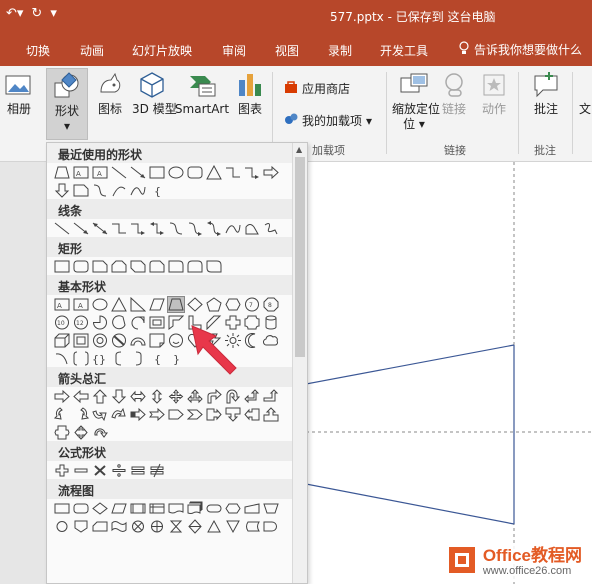  Describe the element at coordinates (81, 414) in the screenshot. I see `curved-left-arrow-shape-icon` at that location.